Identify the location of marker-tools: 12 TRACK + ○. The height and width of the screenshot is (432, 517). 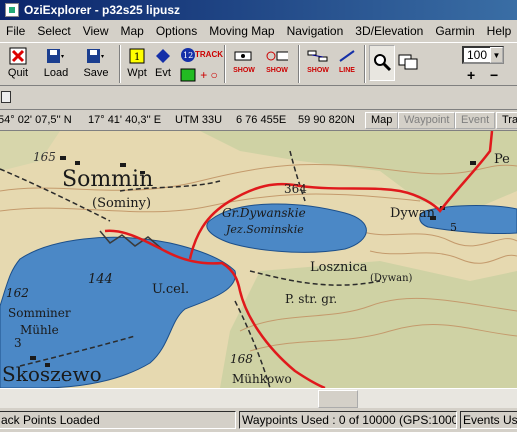
(199, 64).